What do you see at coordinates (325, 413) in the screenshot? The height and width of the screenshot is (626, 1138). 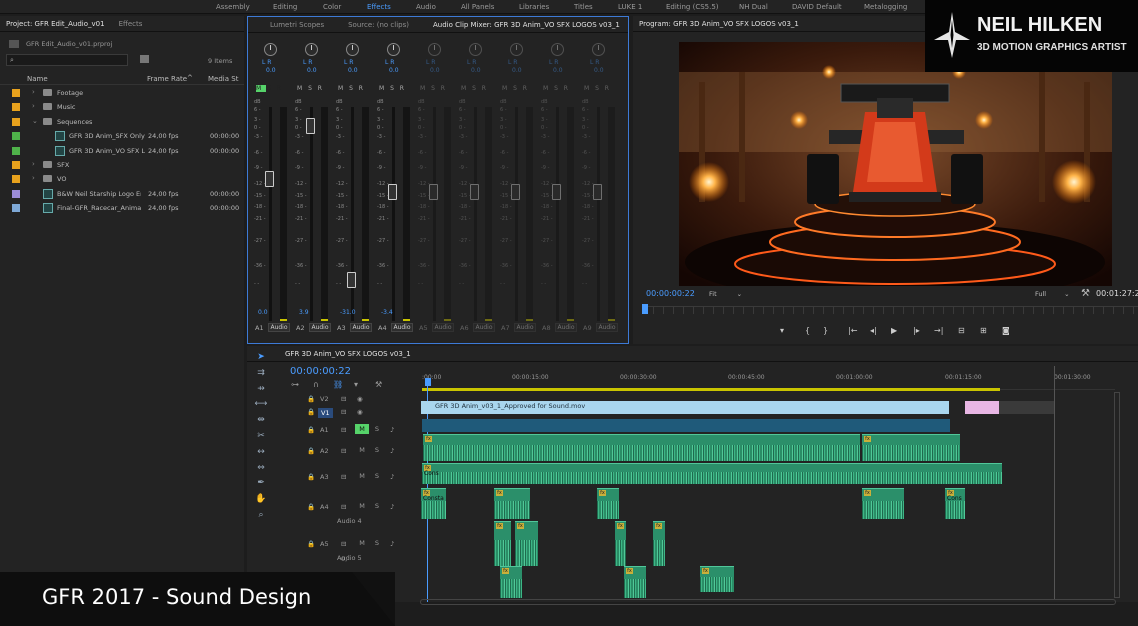 I see `track-name-v1: V1` at bounding box center [325, 413].